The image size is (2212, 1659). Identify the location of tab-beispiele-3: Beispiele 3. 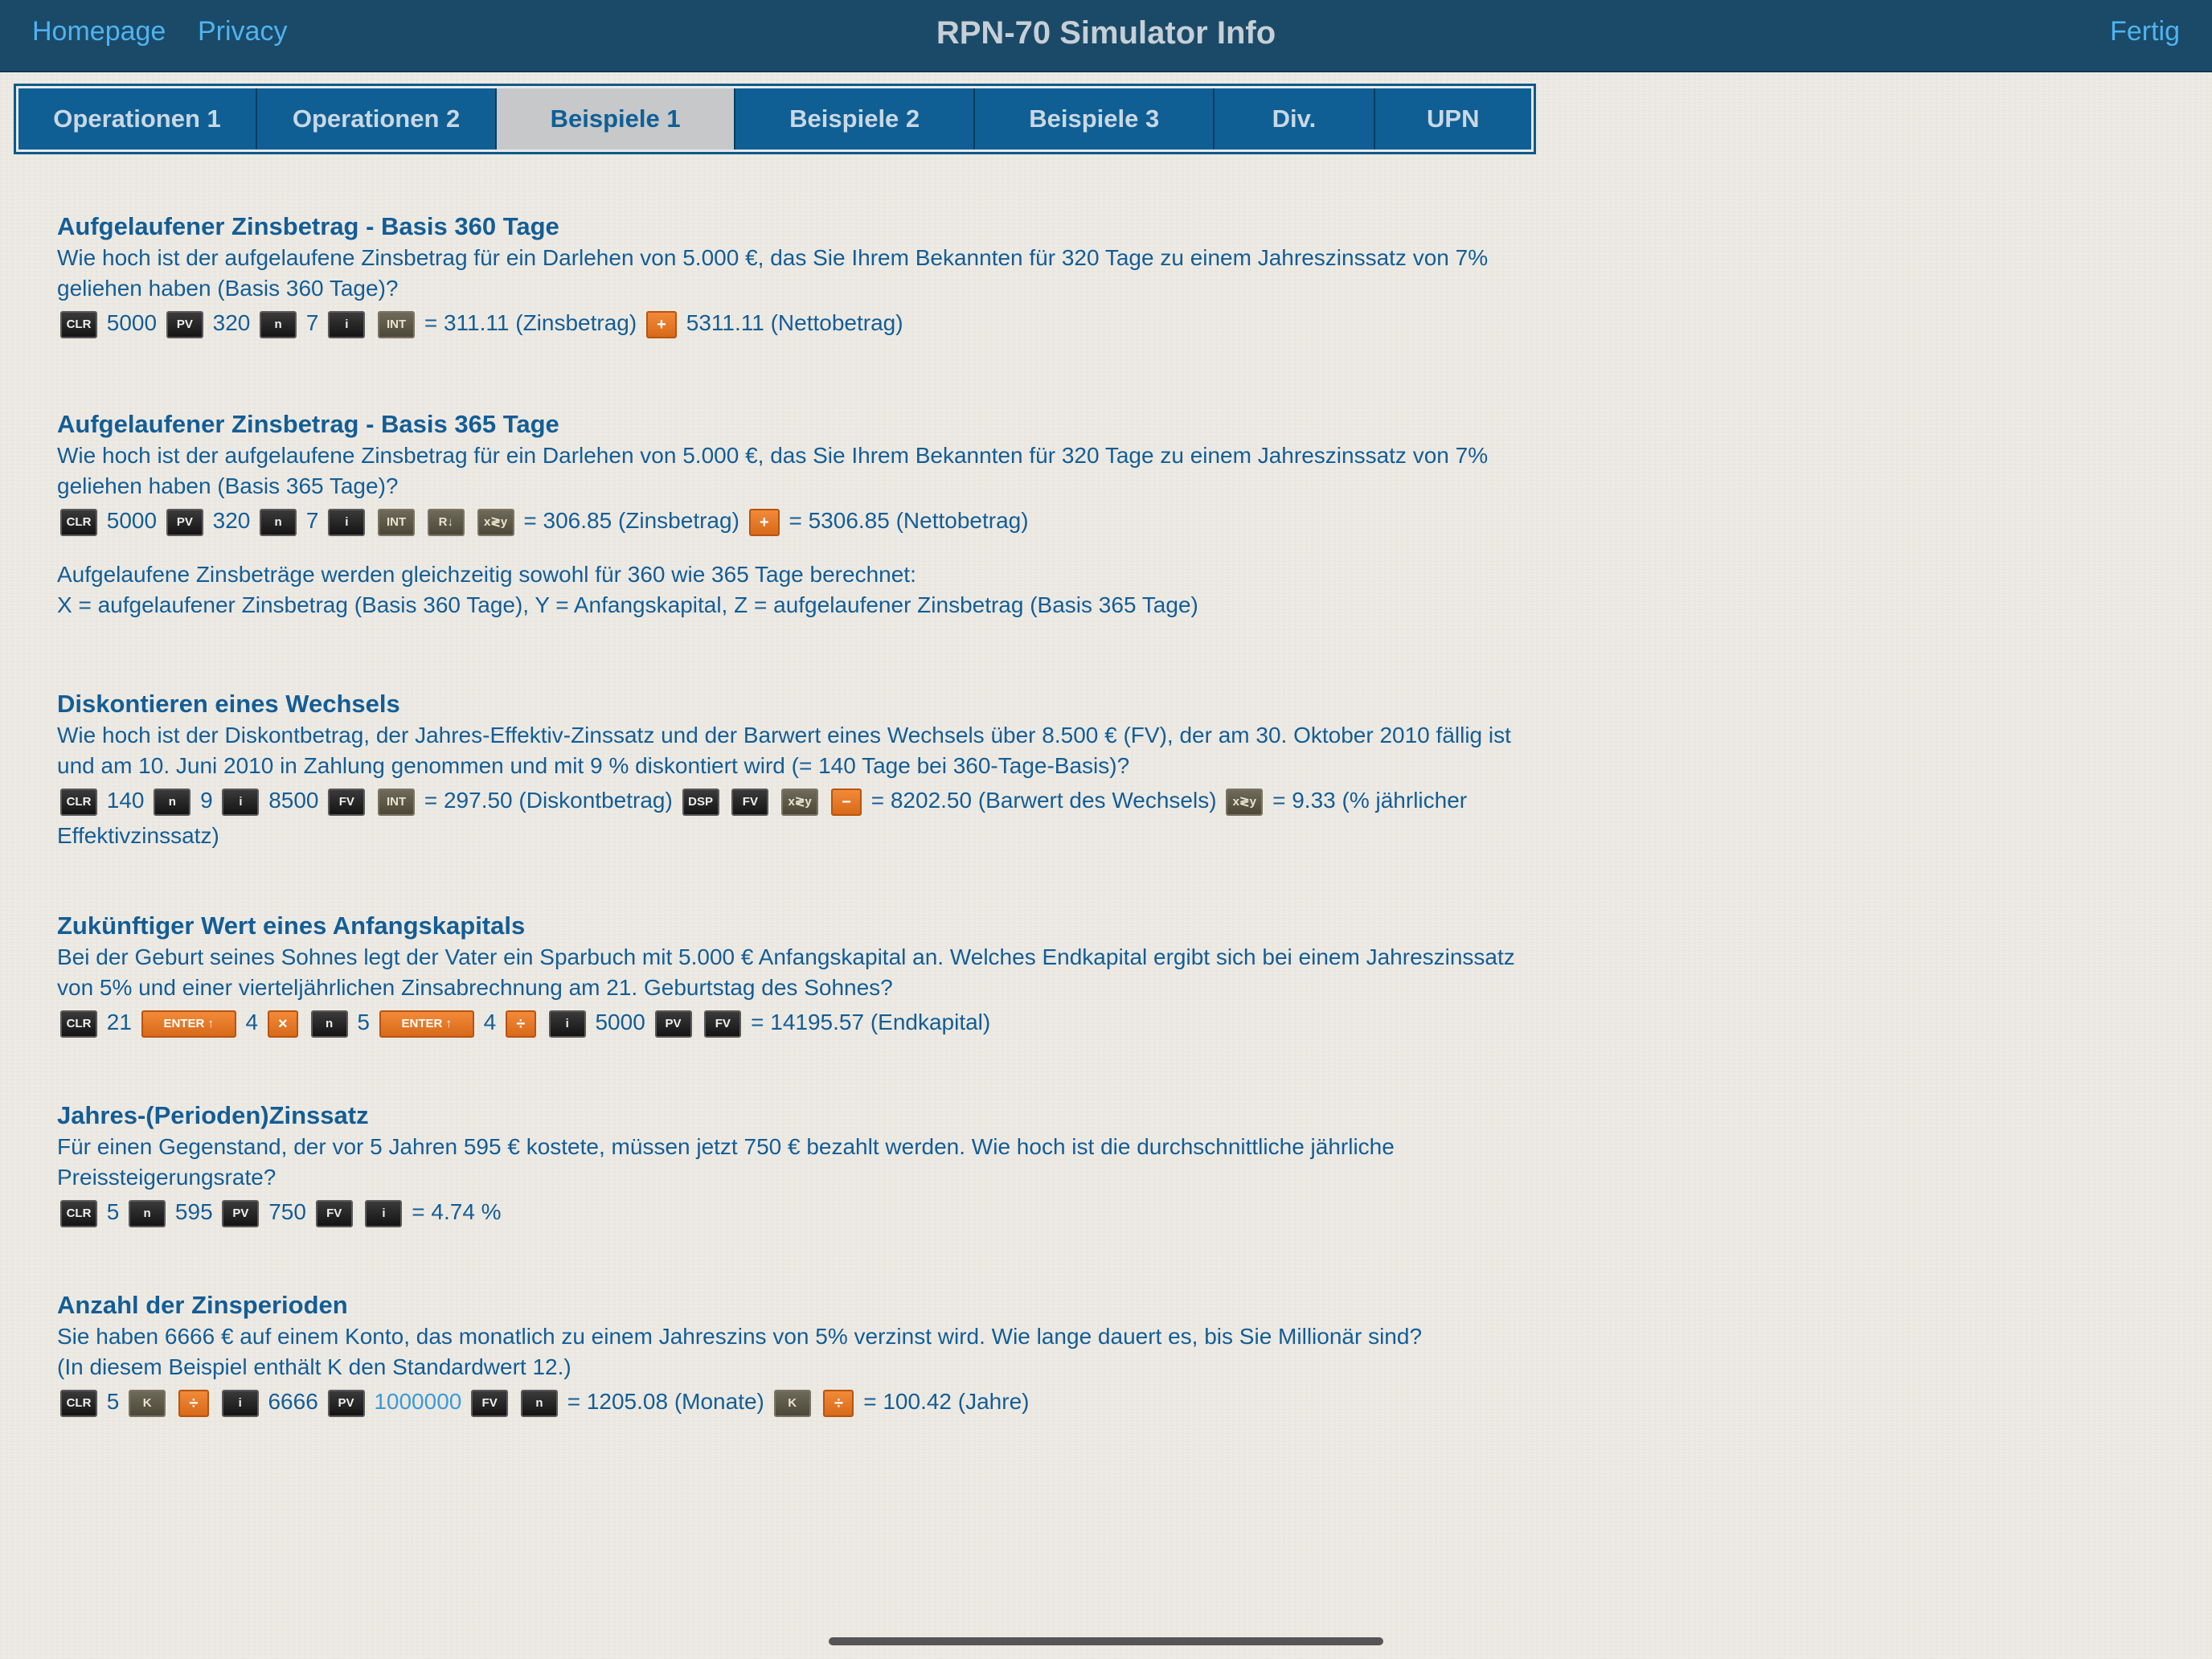
(1095, 119).